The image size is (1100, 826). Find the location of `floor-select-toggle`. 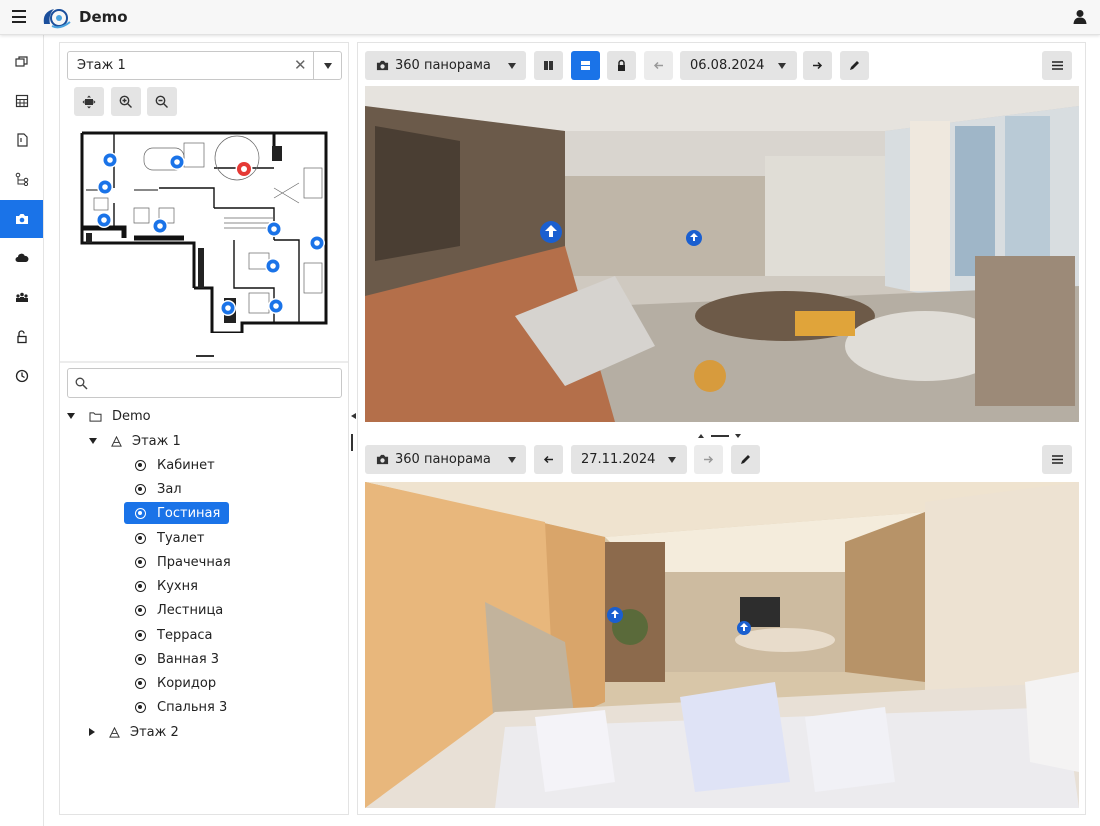

floor-select-toggle is located at coordinates (327, 65).